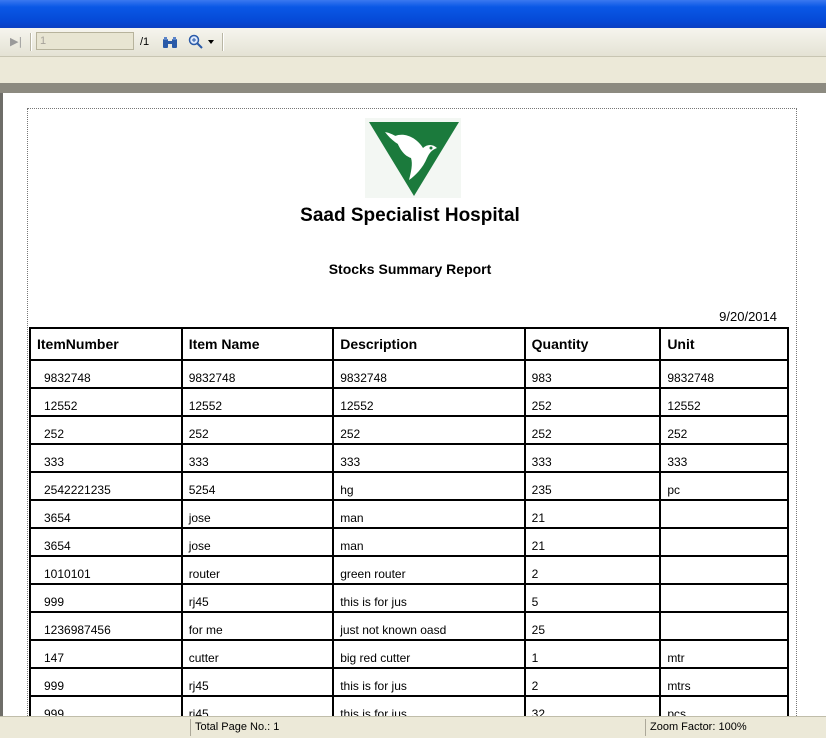 The height and width of the screenshot is (738, 826). I want to click on column-header: Item Name, so click(257, 344).